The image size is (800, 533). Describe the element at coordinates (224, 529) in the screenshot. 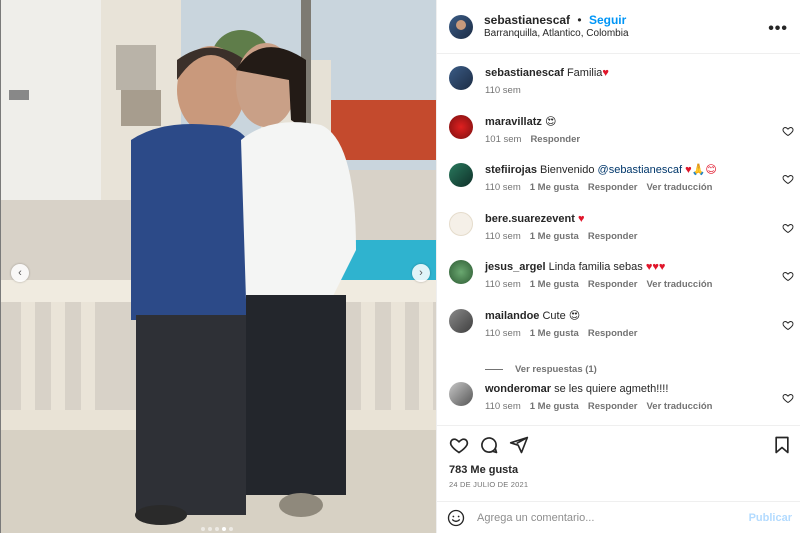

I see `carousel-dot-active` at that location.